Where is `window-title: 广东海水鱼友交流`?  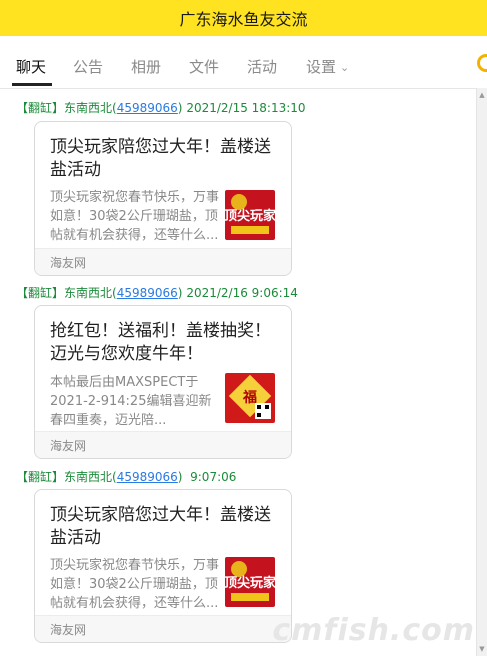 window-title: 广东海水鱼友交流 is located at coordinates (243, 19).